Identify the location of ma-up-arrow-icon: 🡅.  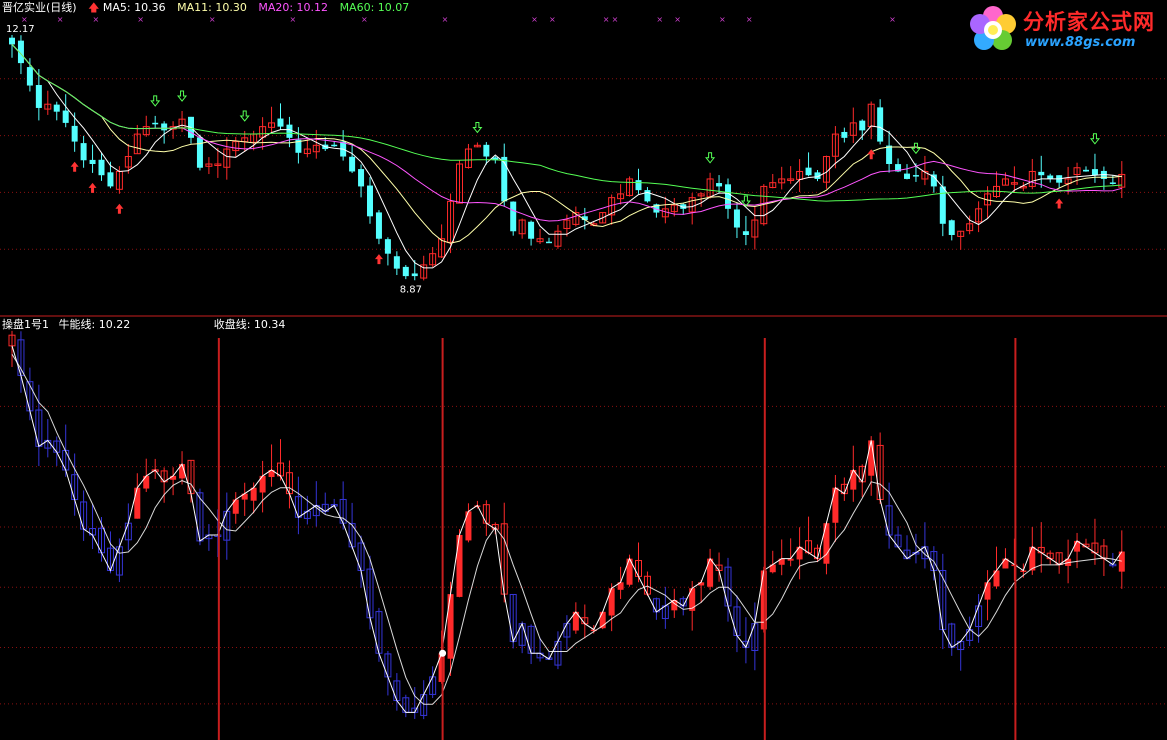
(94, 7).